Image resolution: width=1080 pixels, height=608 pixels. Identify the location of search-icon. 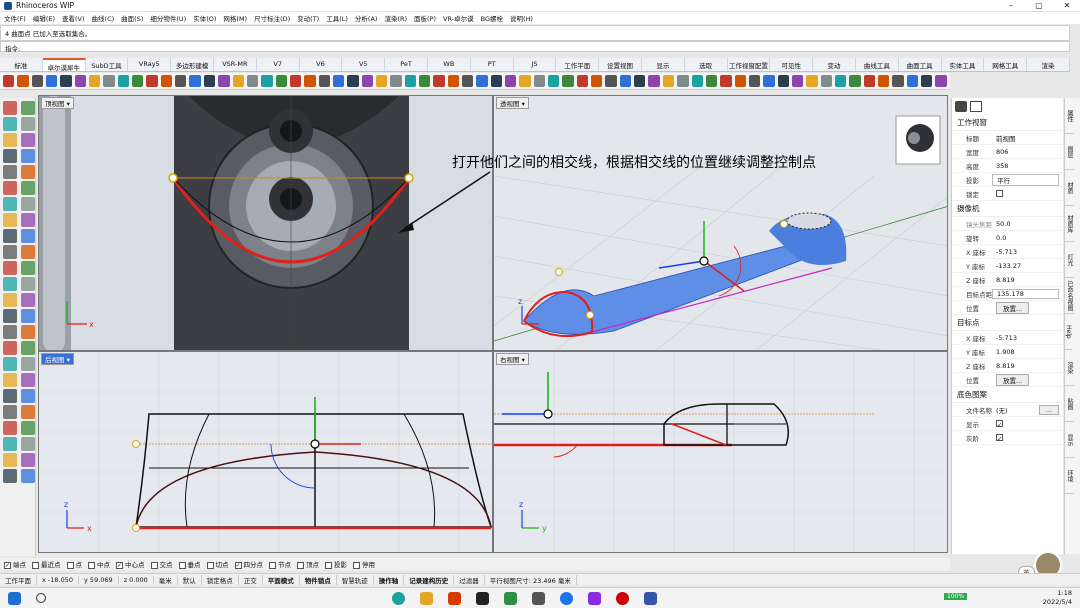
(41, 598).